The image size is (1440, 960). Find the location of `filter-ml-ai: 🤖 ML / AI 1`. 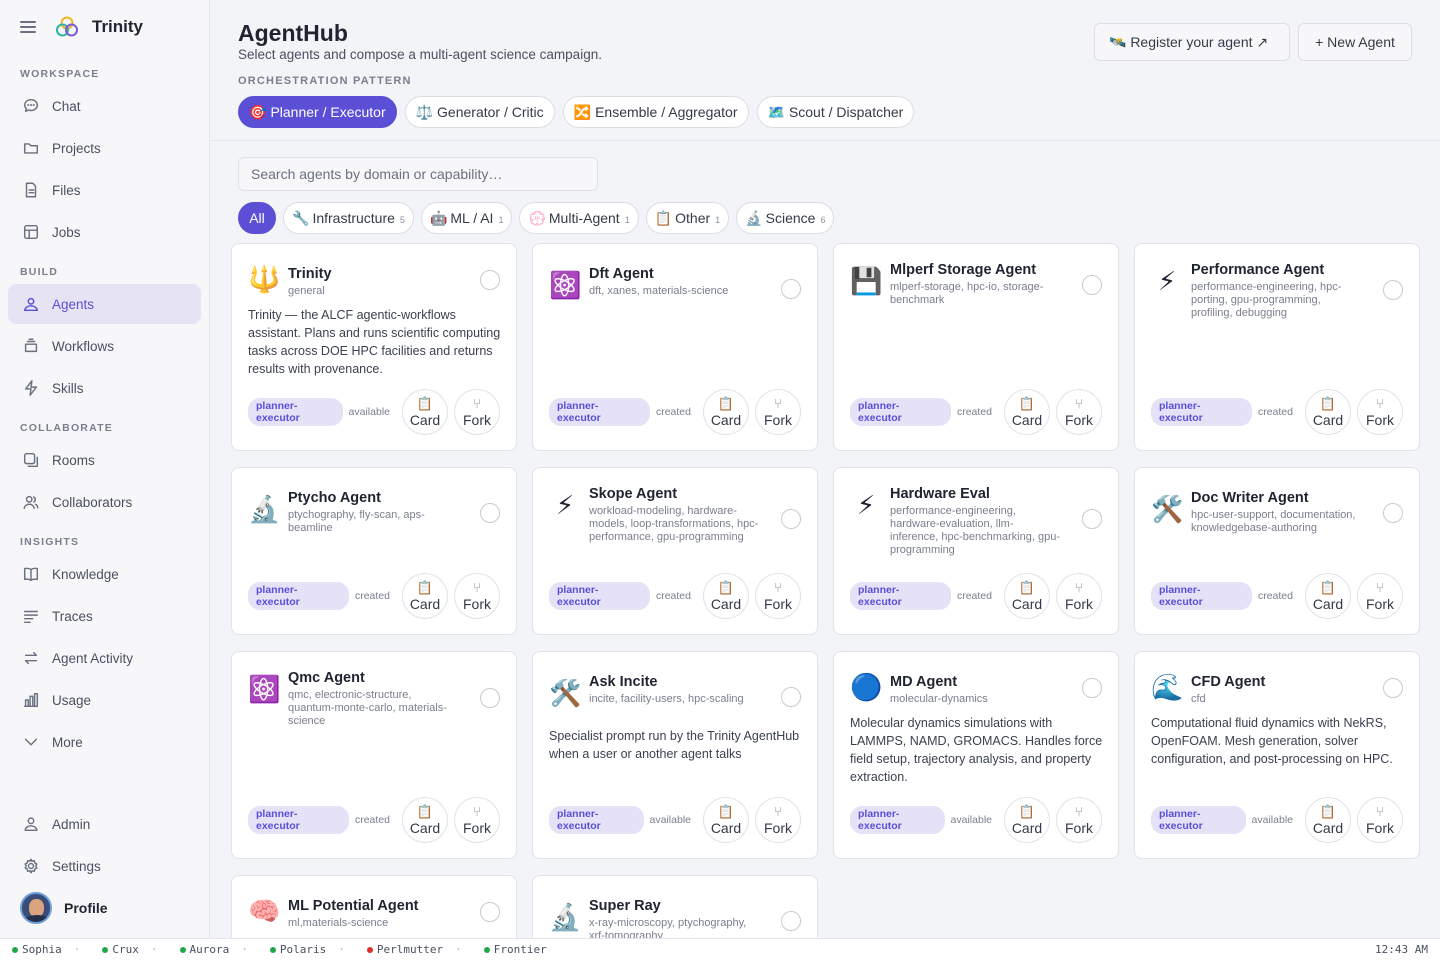

filter-ml-ai: 🤖 ML / AI 1 is located at coordinates (466, 218).